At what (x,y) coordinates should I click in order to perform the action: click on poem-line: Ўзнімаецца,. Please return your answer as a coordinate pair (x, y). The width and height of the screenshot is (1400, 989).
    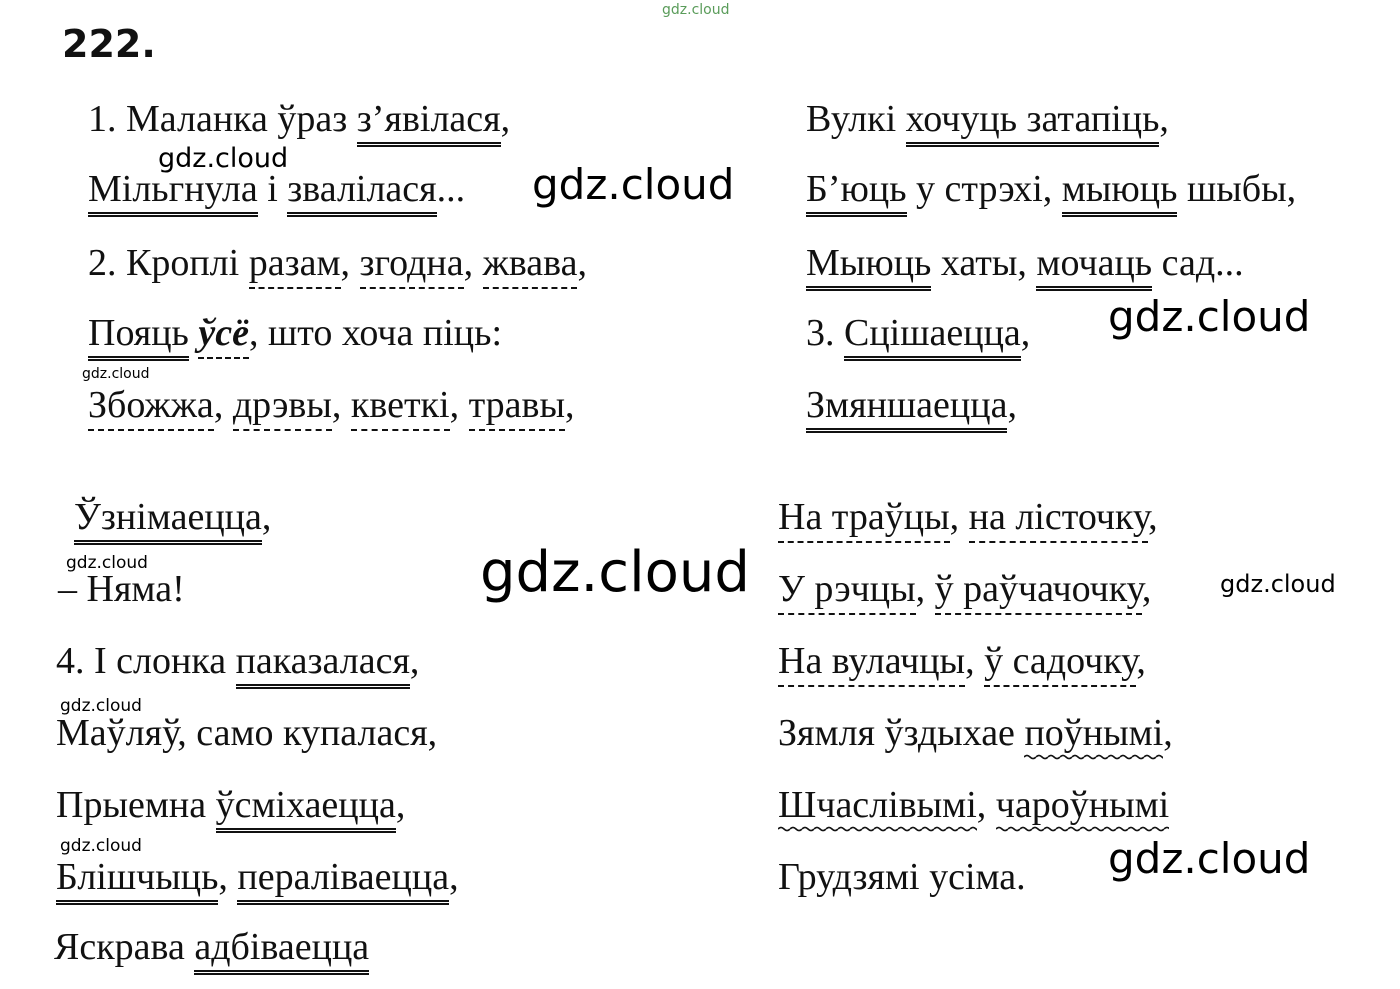
    Looking at the image, I should click on (172, 519).